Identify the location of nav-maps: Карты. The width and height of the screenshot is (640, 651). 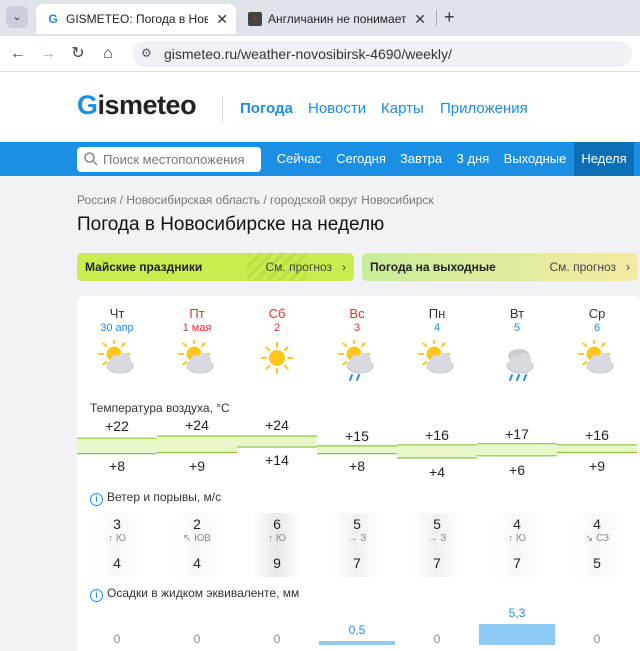
(402, 108).